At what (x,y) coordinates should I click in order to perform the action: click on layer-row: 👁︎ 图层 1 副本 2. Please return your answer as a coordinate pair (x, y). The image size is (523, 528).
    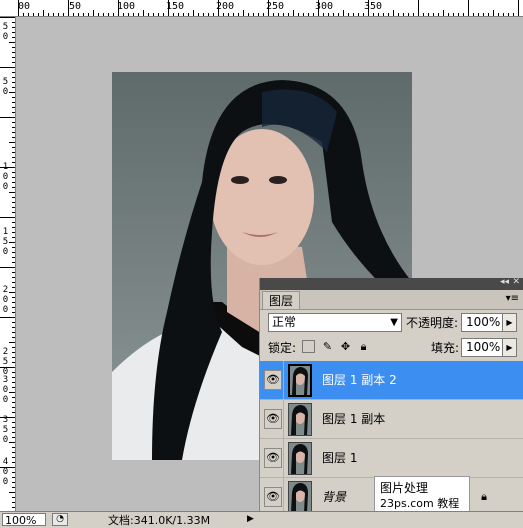
    Looking at the image, I should click on (391, 380).